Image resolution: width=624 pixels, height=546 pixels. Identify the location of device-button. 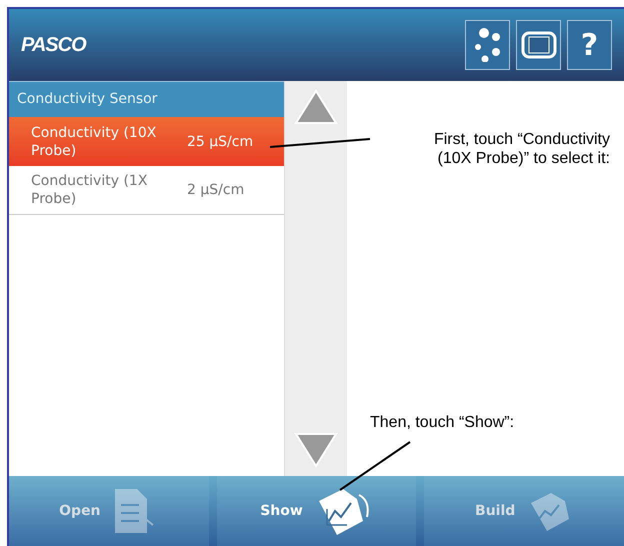
(538, 45).